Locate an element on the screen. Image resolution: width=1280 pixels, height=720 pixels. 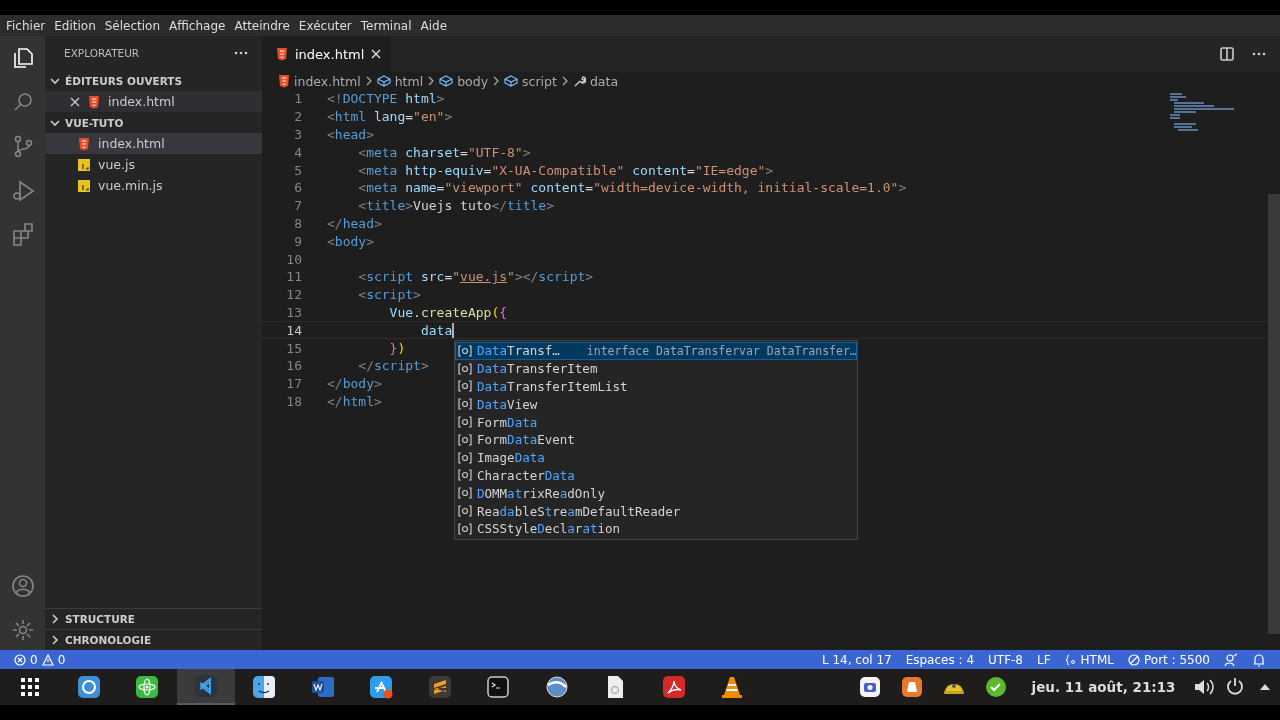
code-line: <head> is located at coordinates (350, 134).